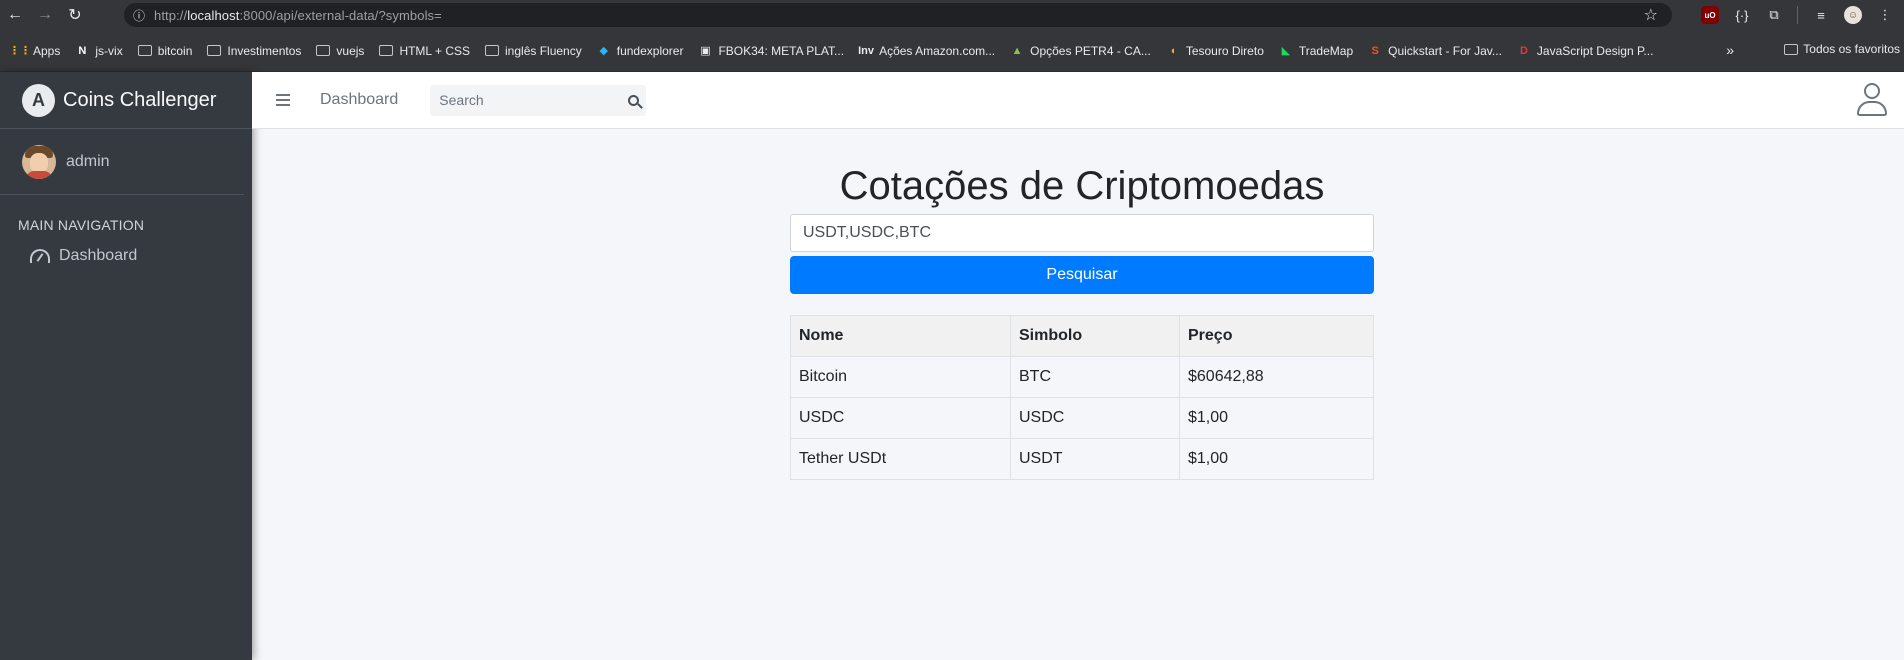  I want to click on bookmark-item: ◆ fundexplorer, so click(640, 51).